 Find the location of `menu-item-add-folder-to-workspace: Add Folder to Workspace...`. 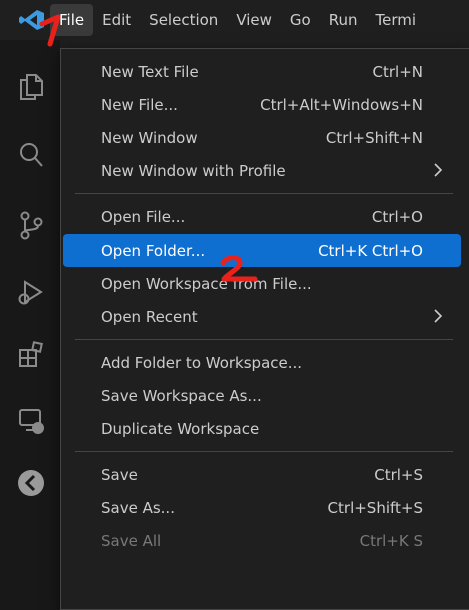

menu-item-add-folder-to-workspace: Add Folder to Workspace... is located at coordinates (262, 362).